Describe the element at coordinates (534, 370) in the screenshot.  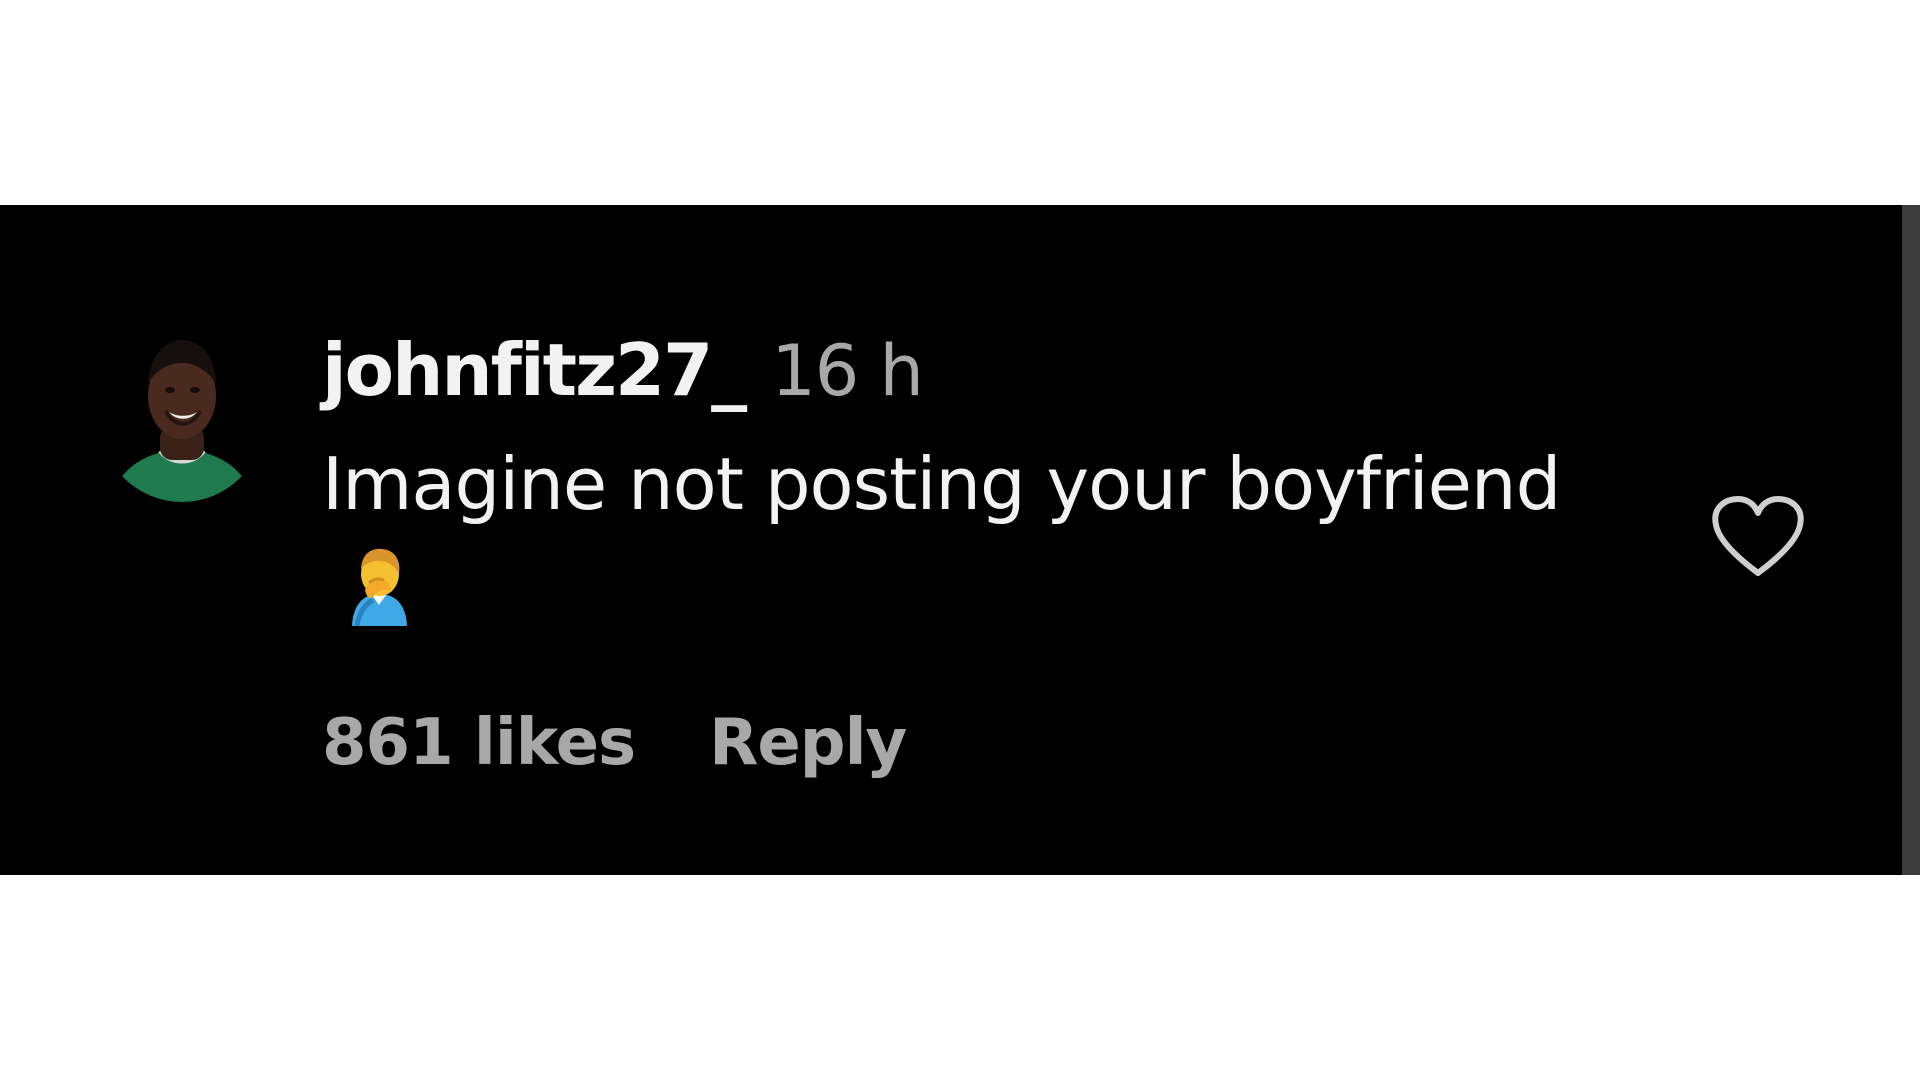
I see `username-link: johnfitz27_` at that location.